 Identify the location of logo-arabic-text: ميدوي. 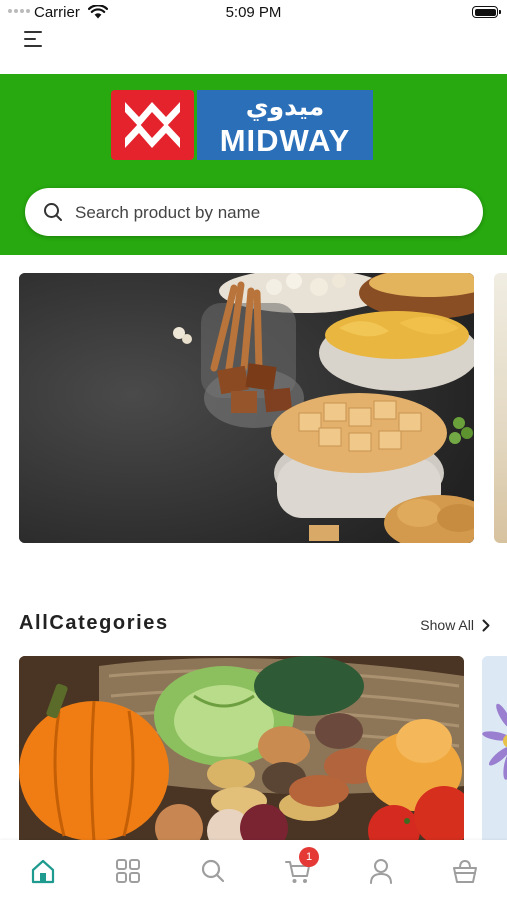
(285, 107).